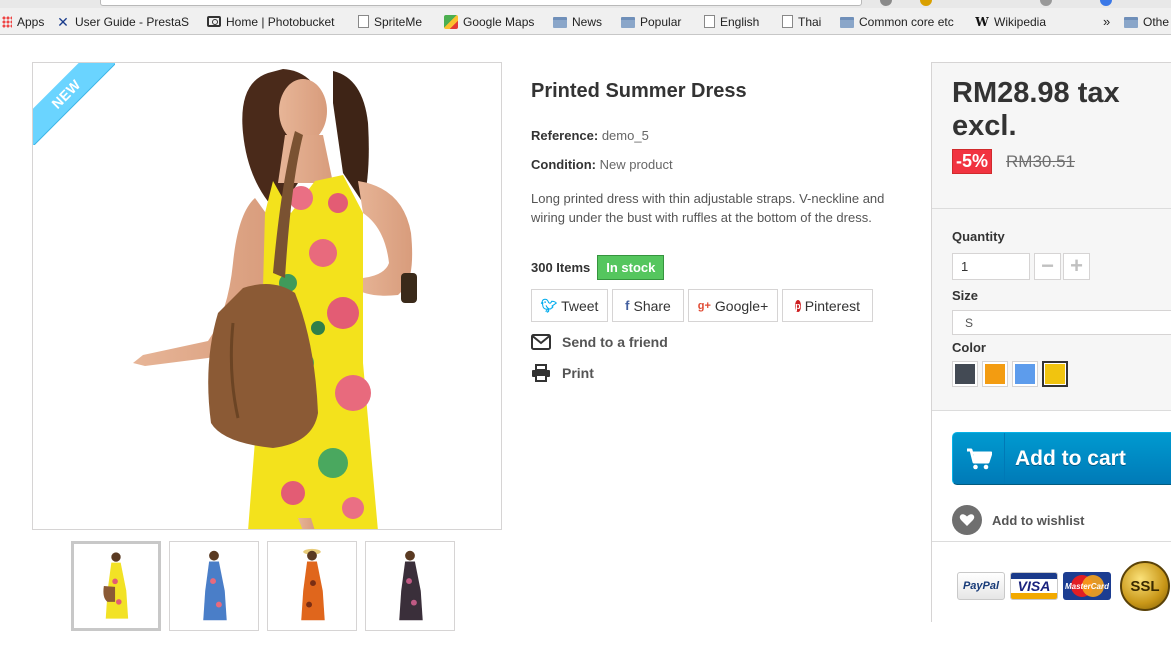 This screenshot has height=647, width=1171. Describe the element at coordinates (967, 520) in the screenshot. I see `wishlist-heart-icon` at that location.